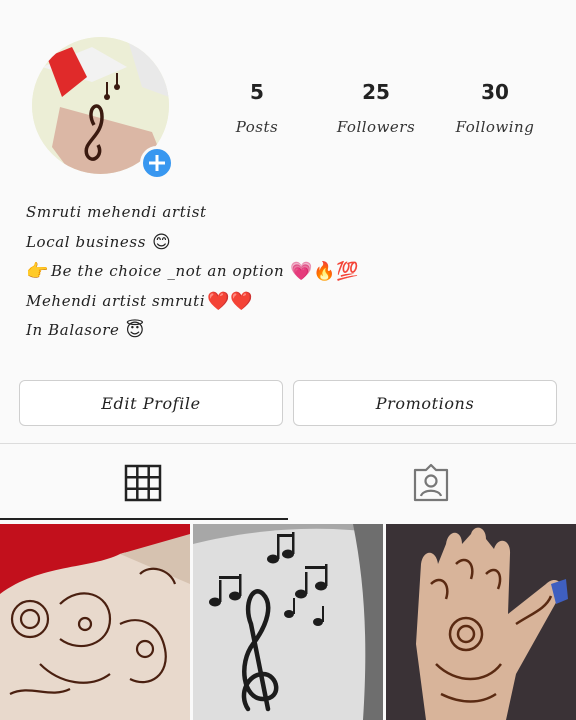  I want to click on promotions-button: Promotions, so click(425, 403).